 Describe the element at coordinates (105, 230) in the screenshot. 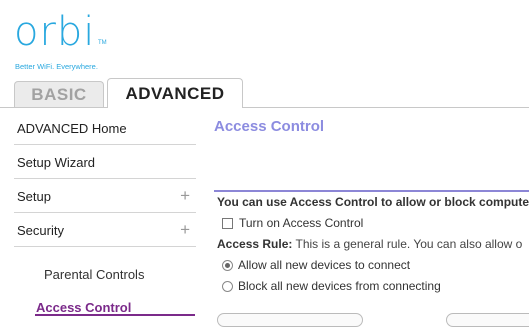

I see `sidebar-item-security: Security +` at that location.